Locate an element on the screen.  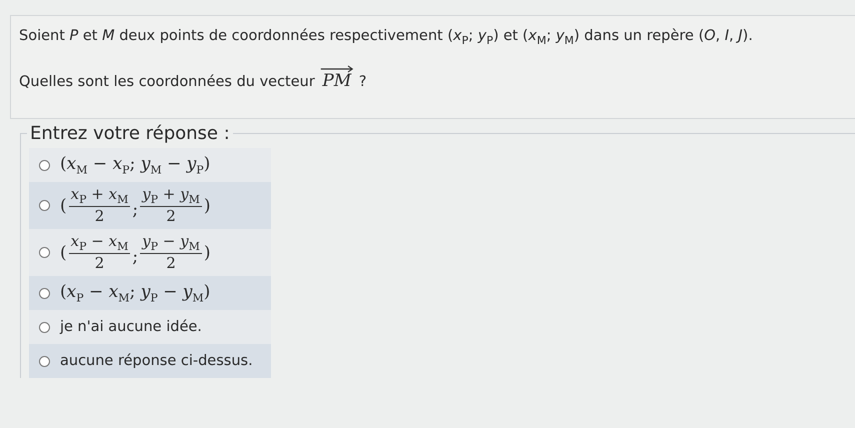
vector-label: PM is located at coordinates (337, 81).